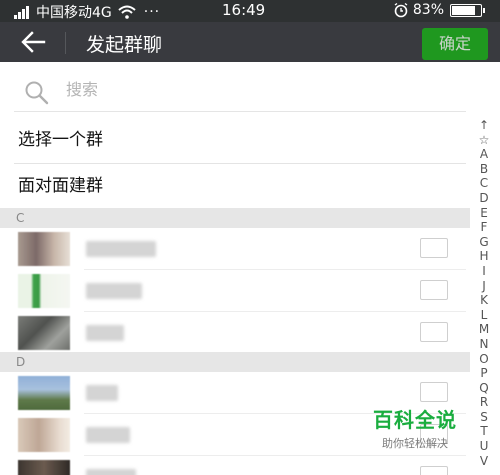 This screenshot has width=500, height=475. I want to click on face-to-face-group-option: 面对面建群, so click(235, 186).